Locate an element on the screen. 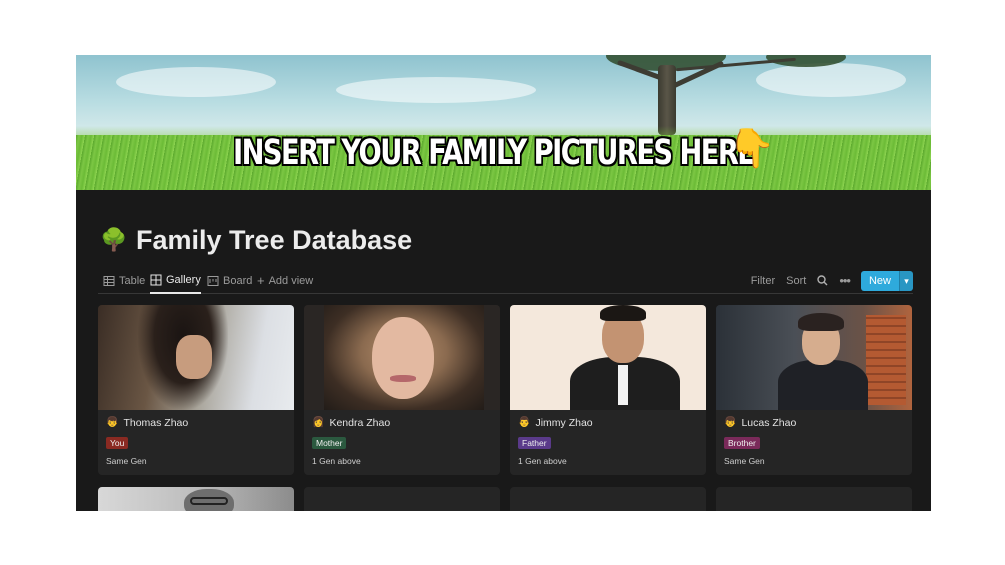  sort-button: Sort is located at coordinates (796, 281).